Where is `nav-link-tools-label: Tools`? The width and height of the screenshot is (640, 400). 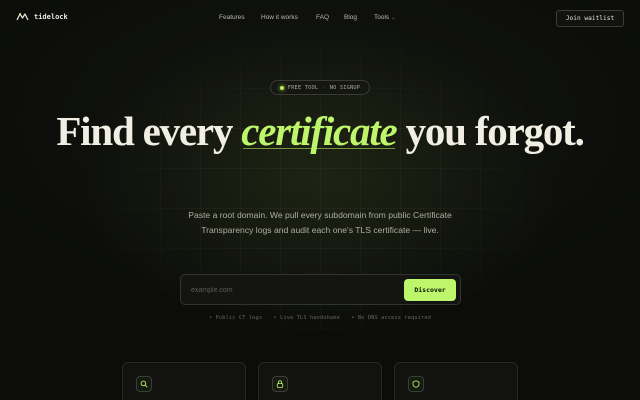 nav-link-tools-label: Tools is located at coordinates (382, 17).